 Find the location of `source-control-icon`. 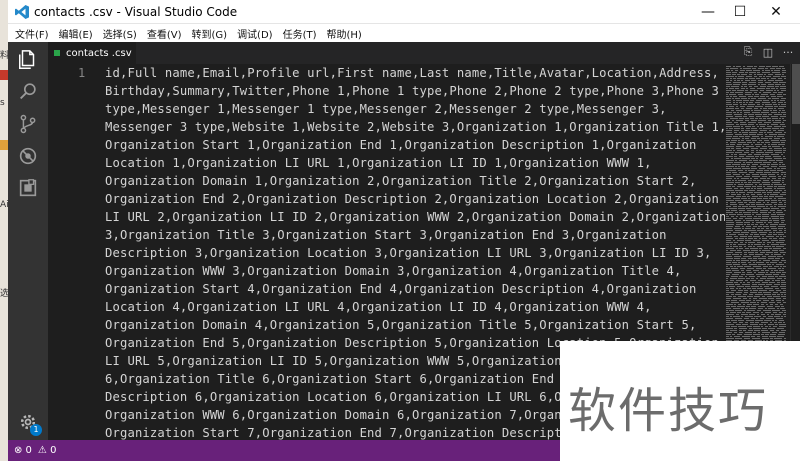

source-control-icon is located at coordinates (28, 124).